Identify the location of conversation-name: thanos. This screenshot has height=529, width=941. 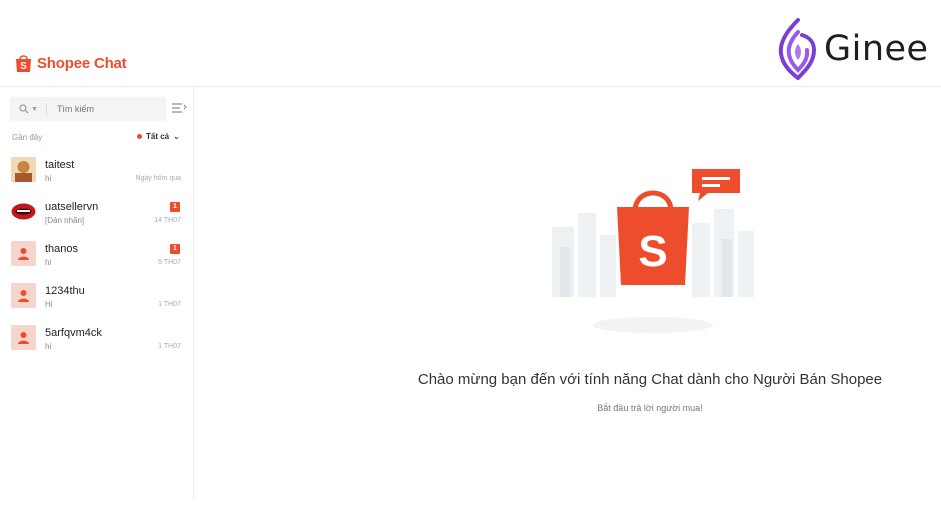
(62, 249).